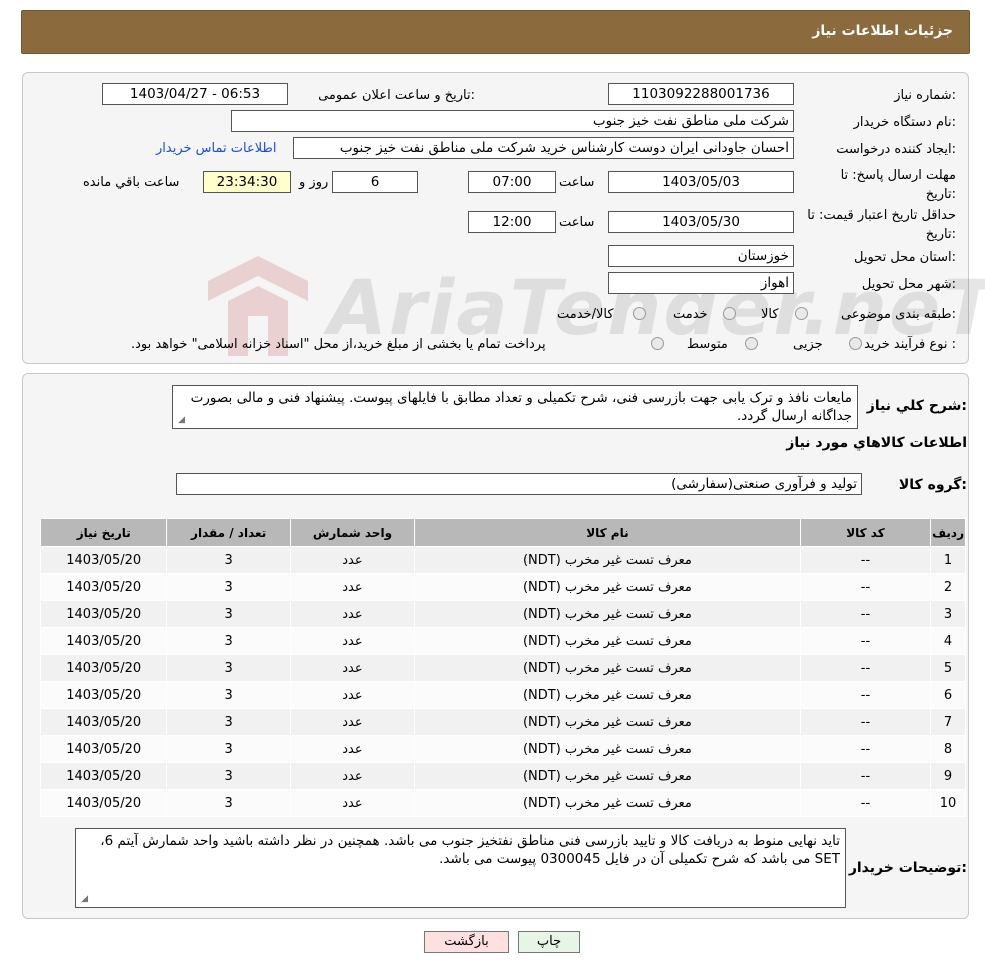 Image resolution: width=985 pixels, height=975 pixels. What do you see at coordinates (701, 94) in the screenshot?
I see `need-number-field: 1103092288001736` at bounding box center [701, 94].